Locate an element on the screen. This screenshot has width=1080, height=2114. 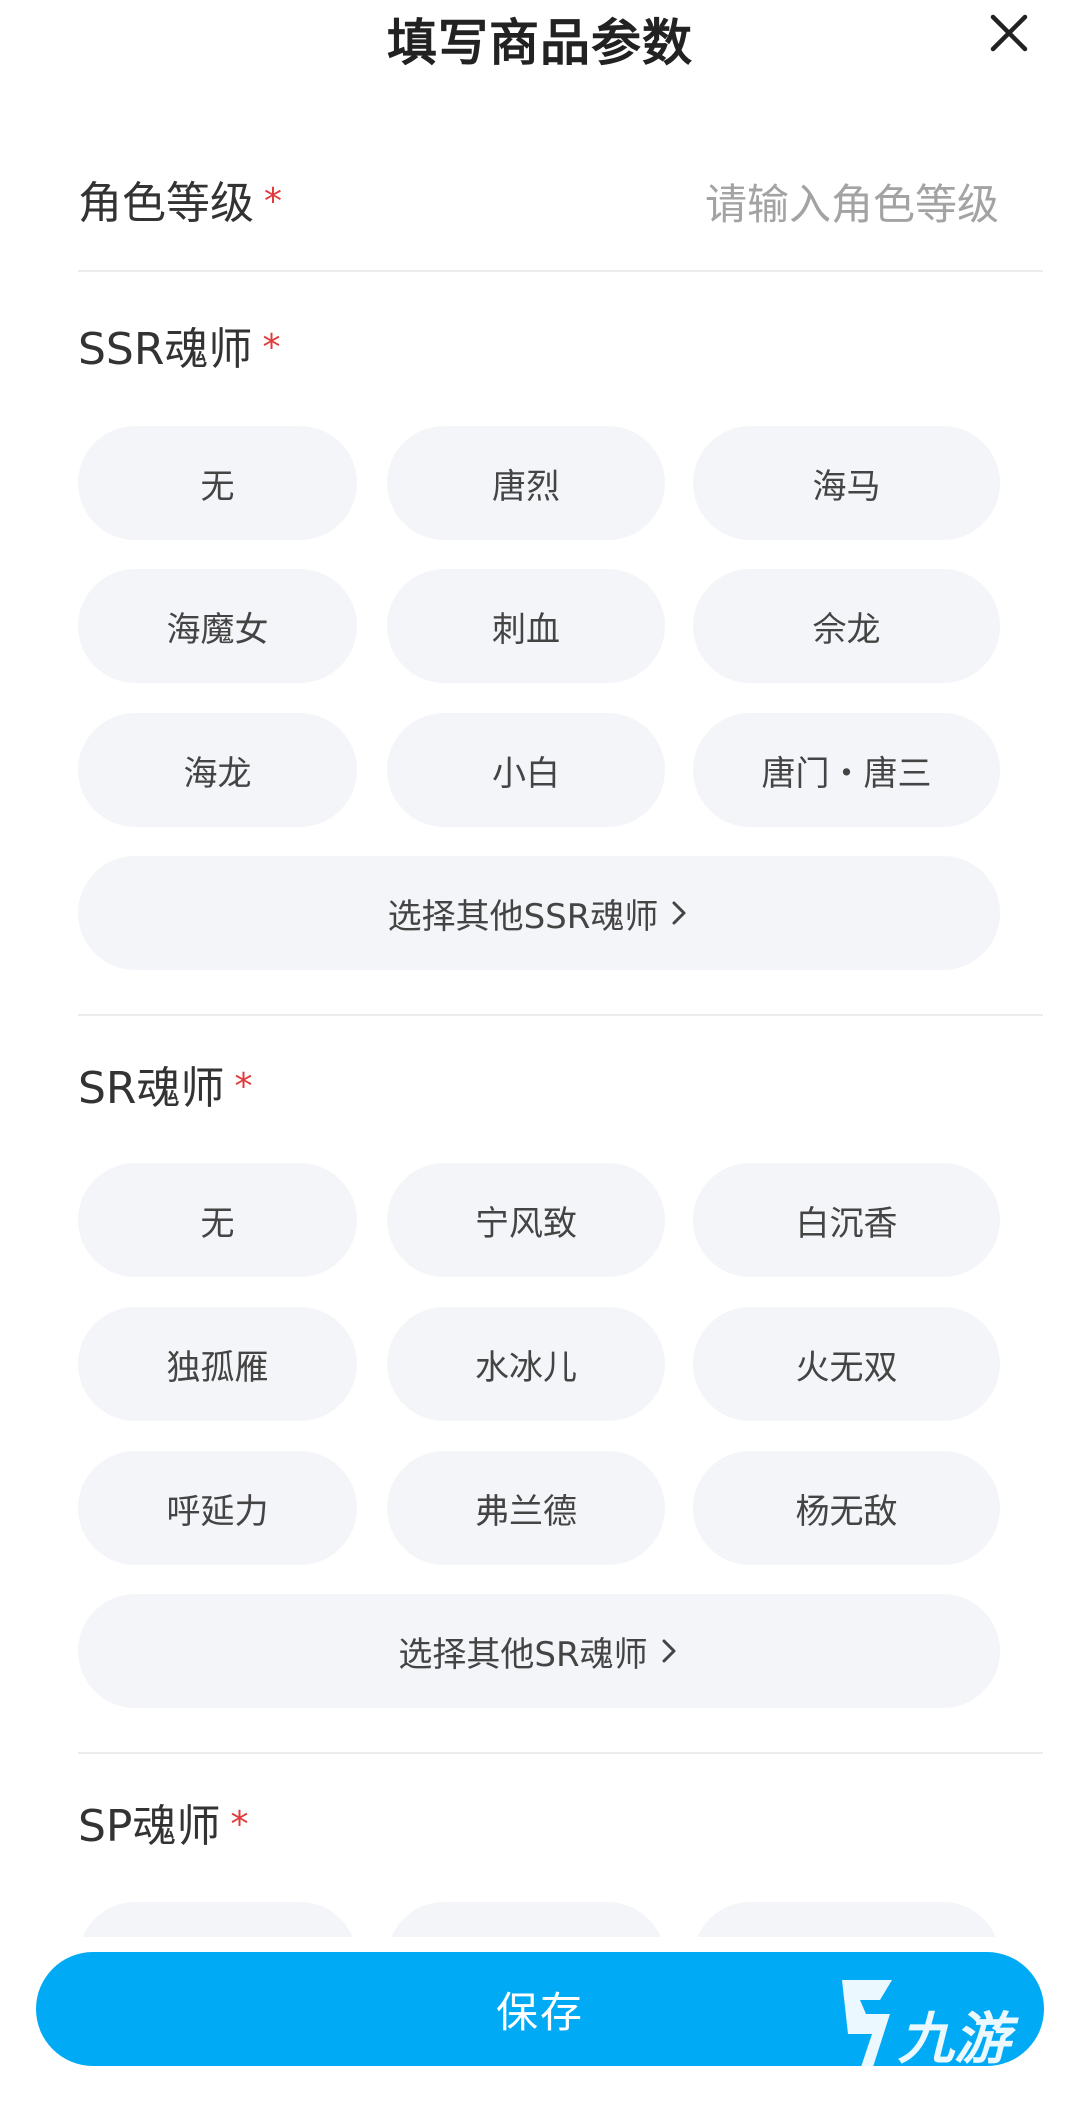
close-button is located at coordinates (1009, 33).